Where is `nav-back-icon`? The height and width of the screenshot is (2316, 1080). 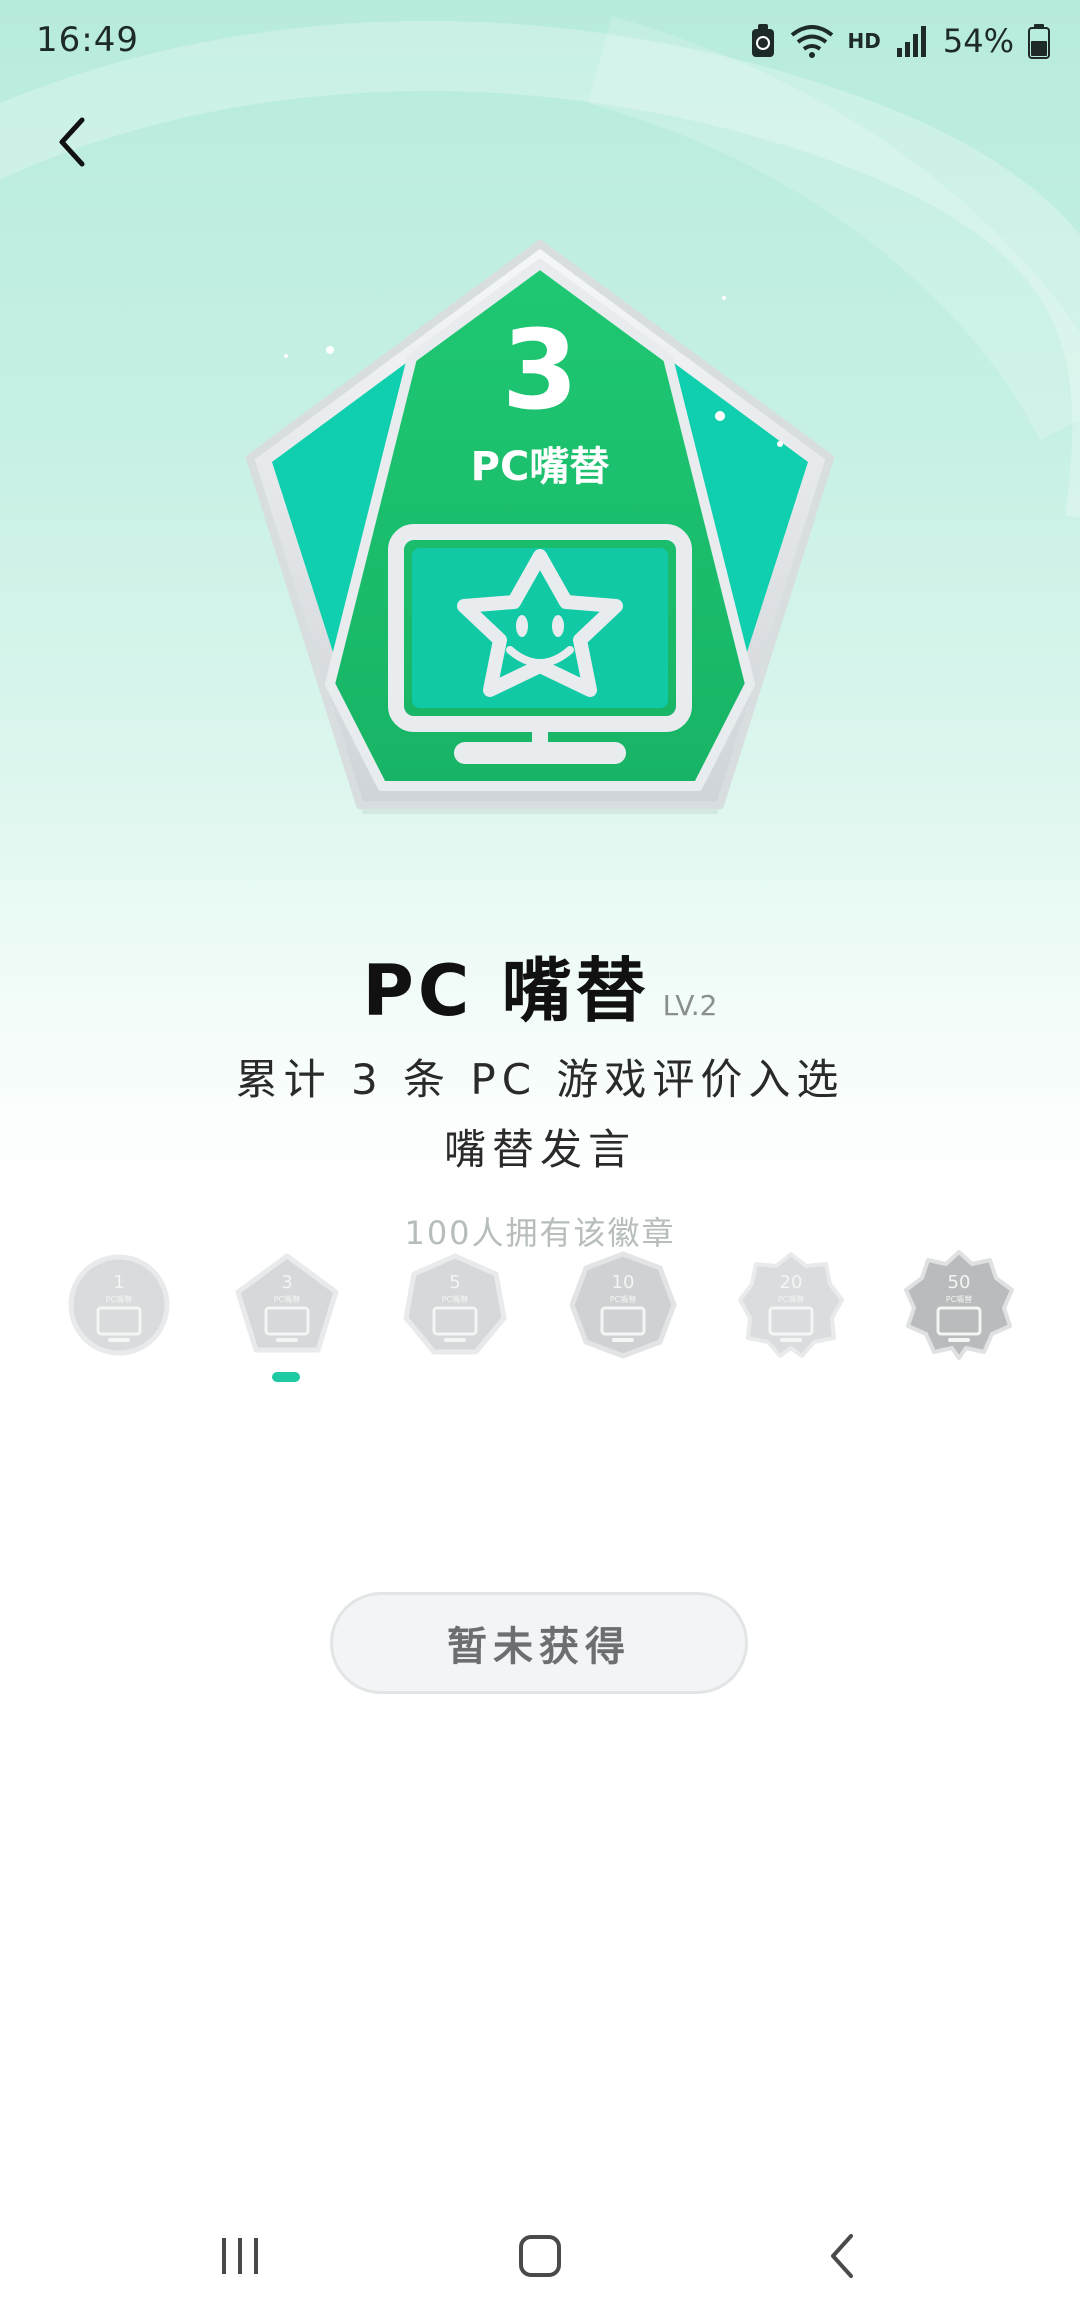
nav-back-icon is located at coordinates (842, 2256).